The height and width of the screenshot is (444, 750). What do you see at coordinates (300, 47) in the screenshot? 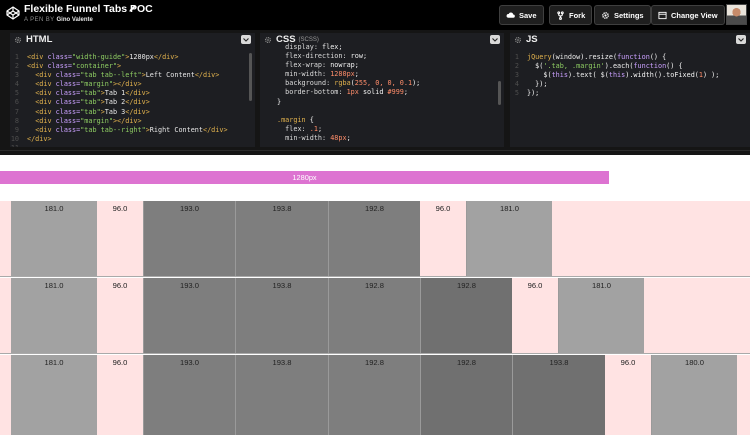
I see `code-token: display:` at bounding box center [300, 47].